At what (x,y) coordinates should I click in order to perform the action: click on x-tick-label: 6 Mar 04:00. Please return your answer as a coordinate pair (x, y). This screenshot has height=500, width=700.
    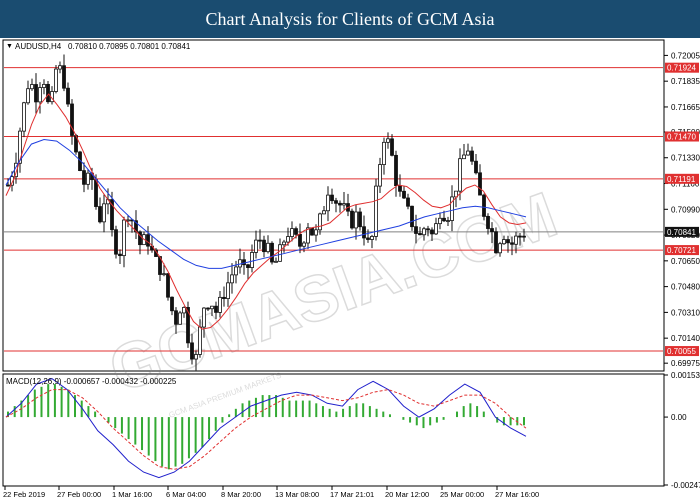
    Looking at the image, I should click on (186, 494).